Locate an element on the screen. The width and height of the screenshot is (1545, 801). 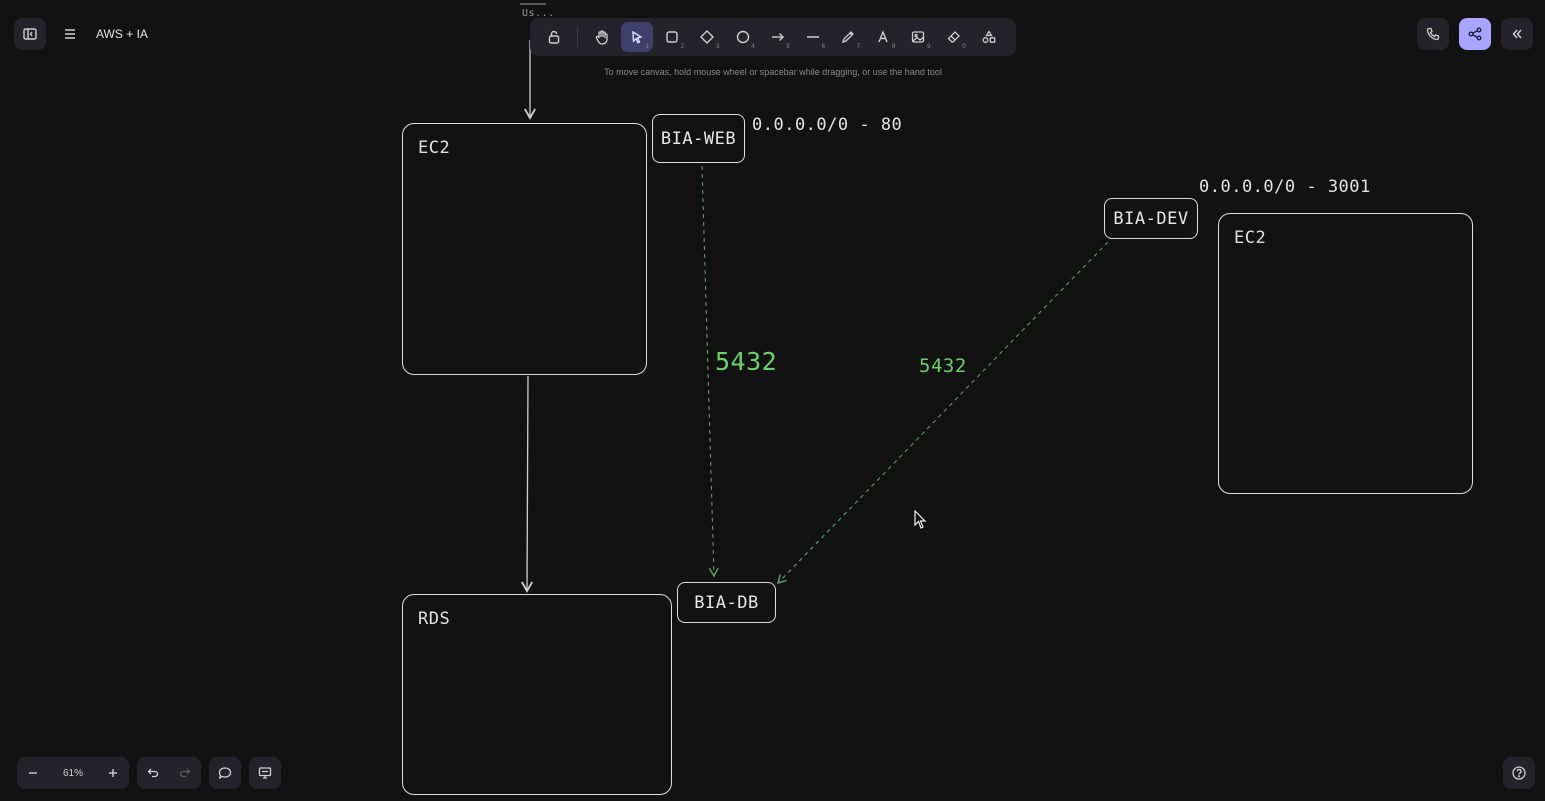
tool-pencil: 7 is located at coordinates (848, 37).